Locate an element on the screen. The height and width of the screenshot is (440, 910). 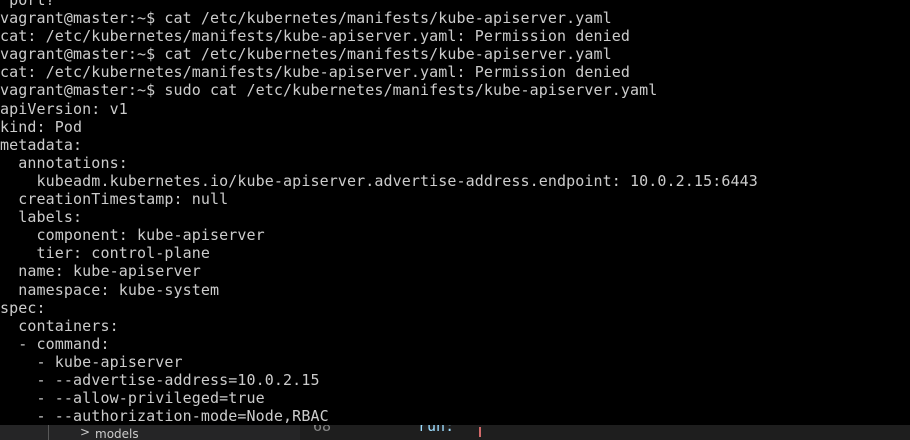
terminal-line: spec: is located at coordinates (23, 307).